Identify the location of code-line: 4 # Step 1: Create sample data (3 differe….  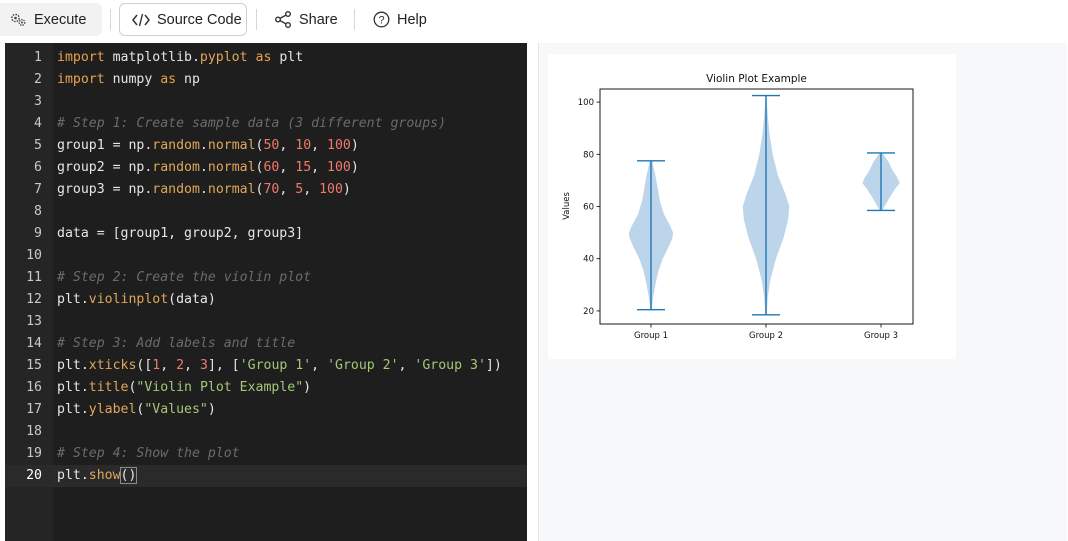
(266, 124).